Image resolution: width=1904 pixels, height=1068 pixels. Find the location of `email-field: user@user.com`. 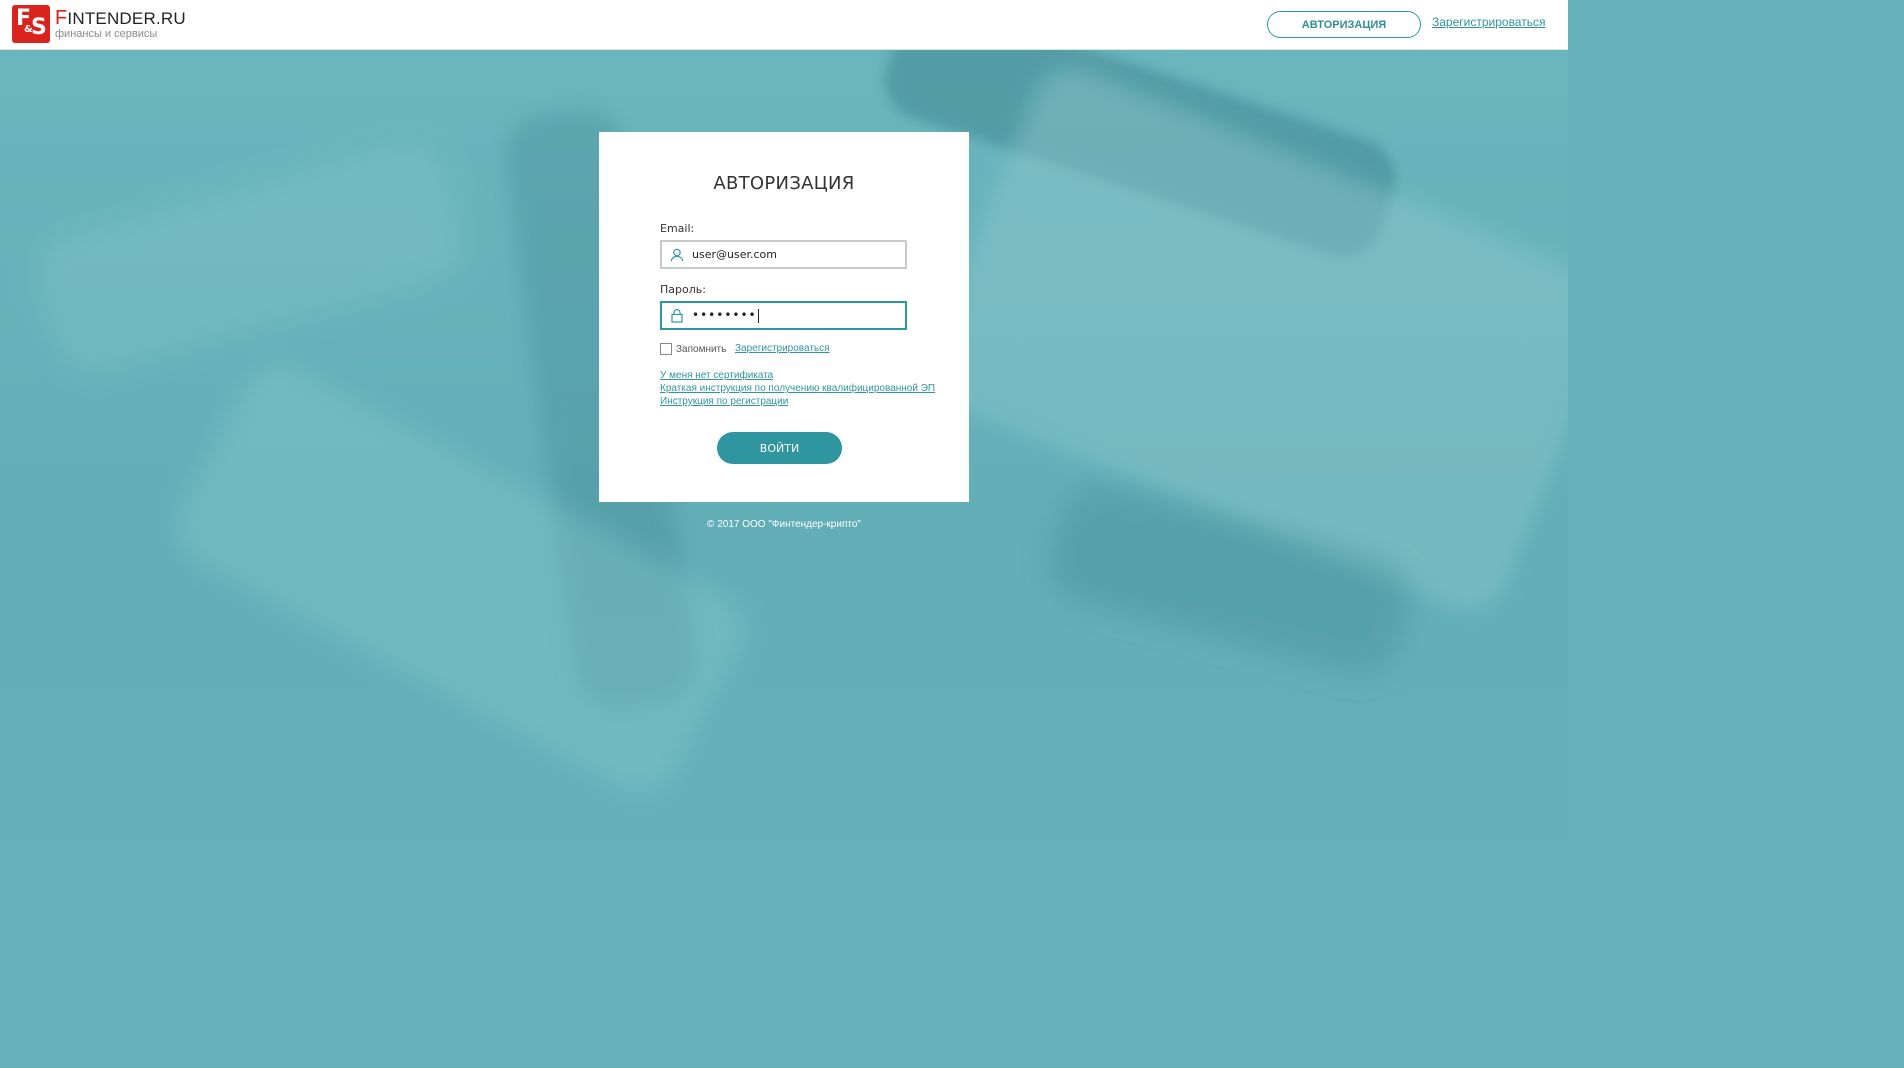

email-field: user@user.com is located at coordinates (783, 254).